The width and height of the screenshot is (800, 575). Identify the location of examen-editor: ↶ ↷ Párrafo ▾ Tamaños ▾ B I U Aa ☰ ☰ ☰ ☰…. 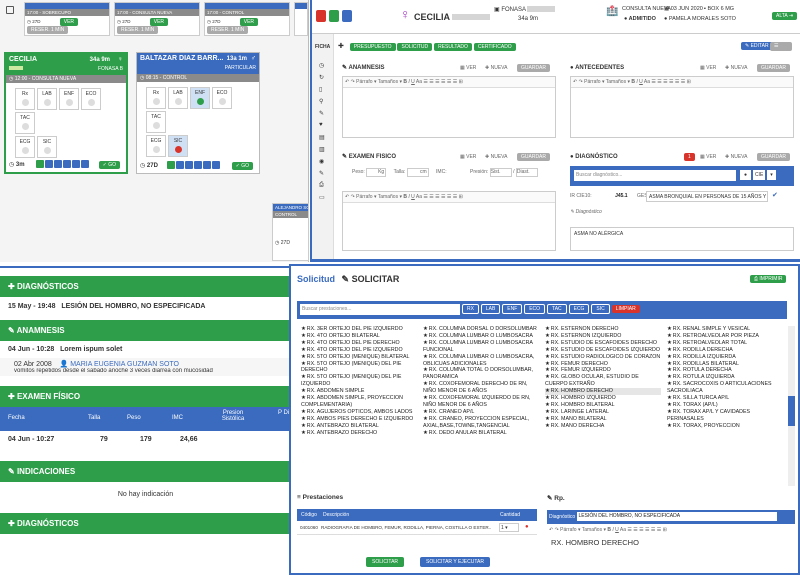
(449, 221).